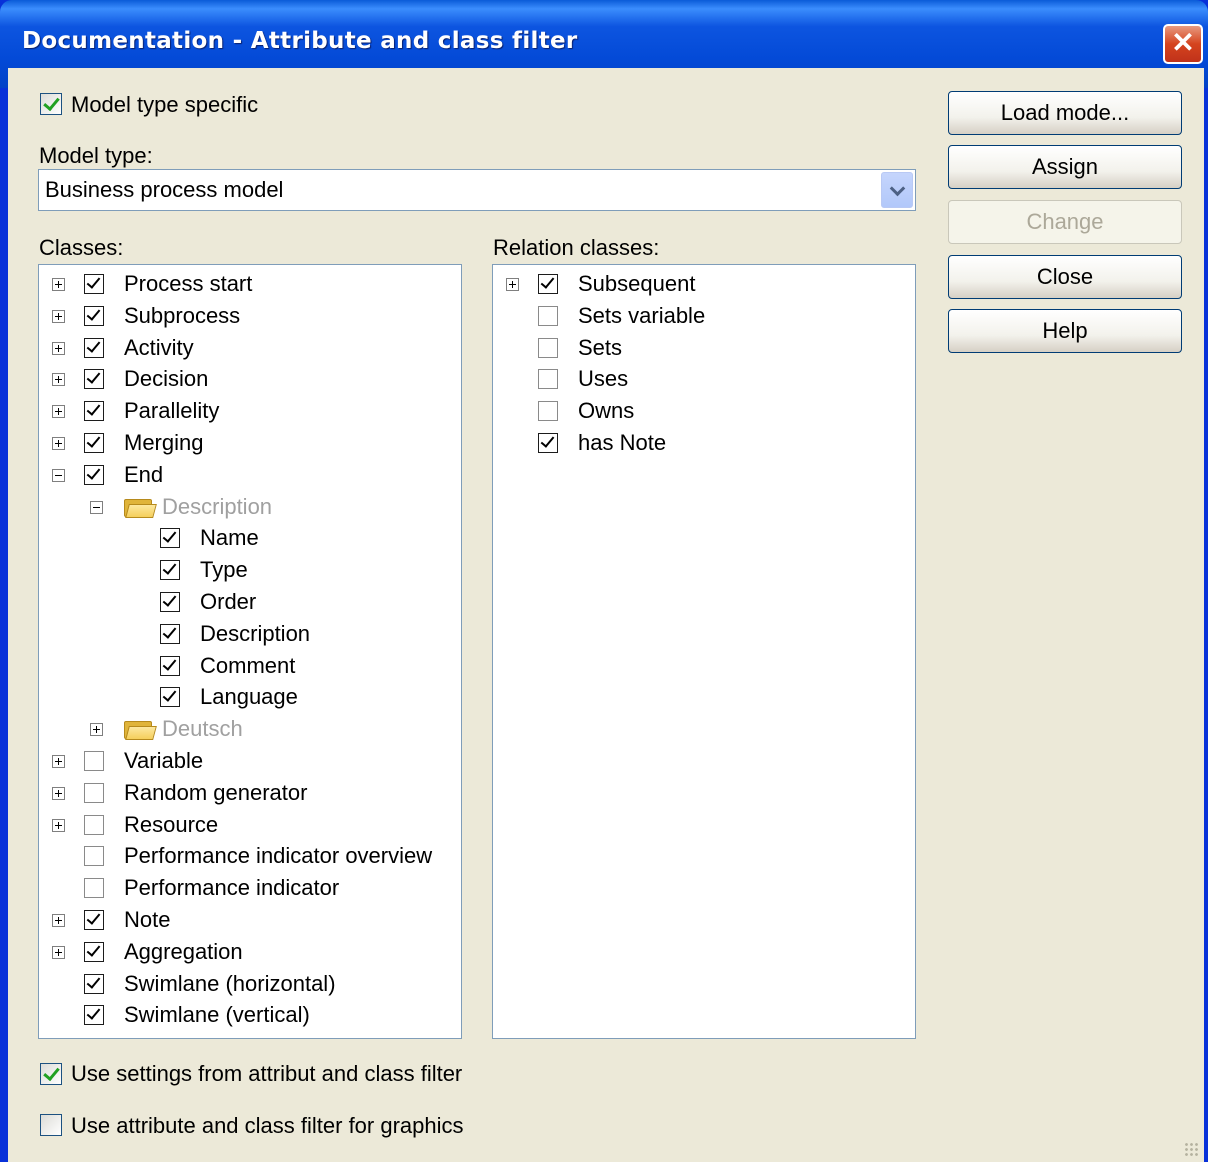  I want to click on folder-icon, so click(140, 507).